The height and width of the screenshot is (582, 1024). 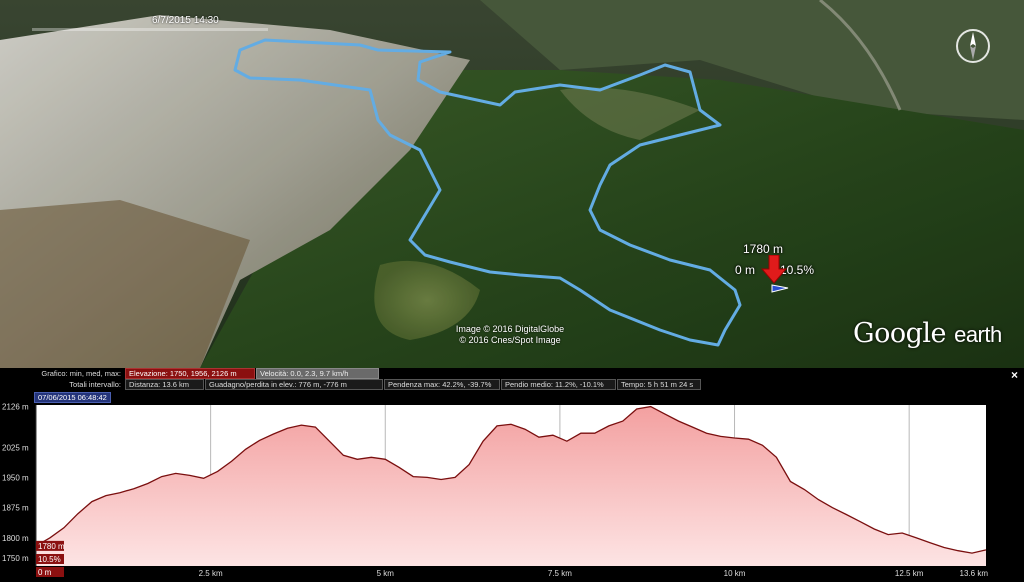 I want to click on marker-elevation-label: 1780 m, so click(x=763, y=249).